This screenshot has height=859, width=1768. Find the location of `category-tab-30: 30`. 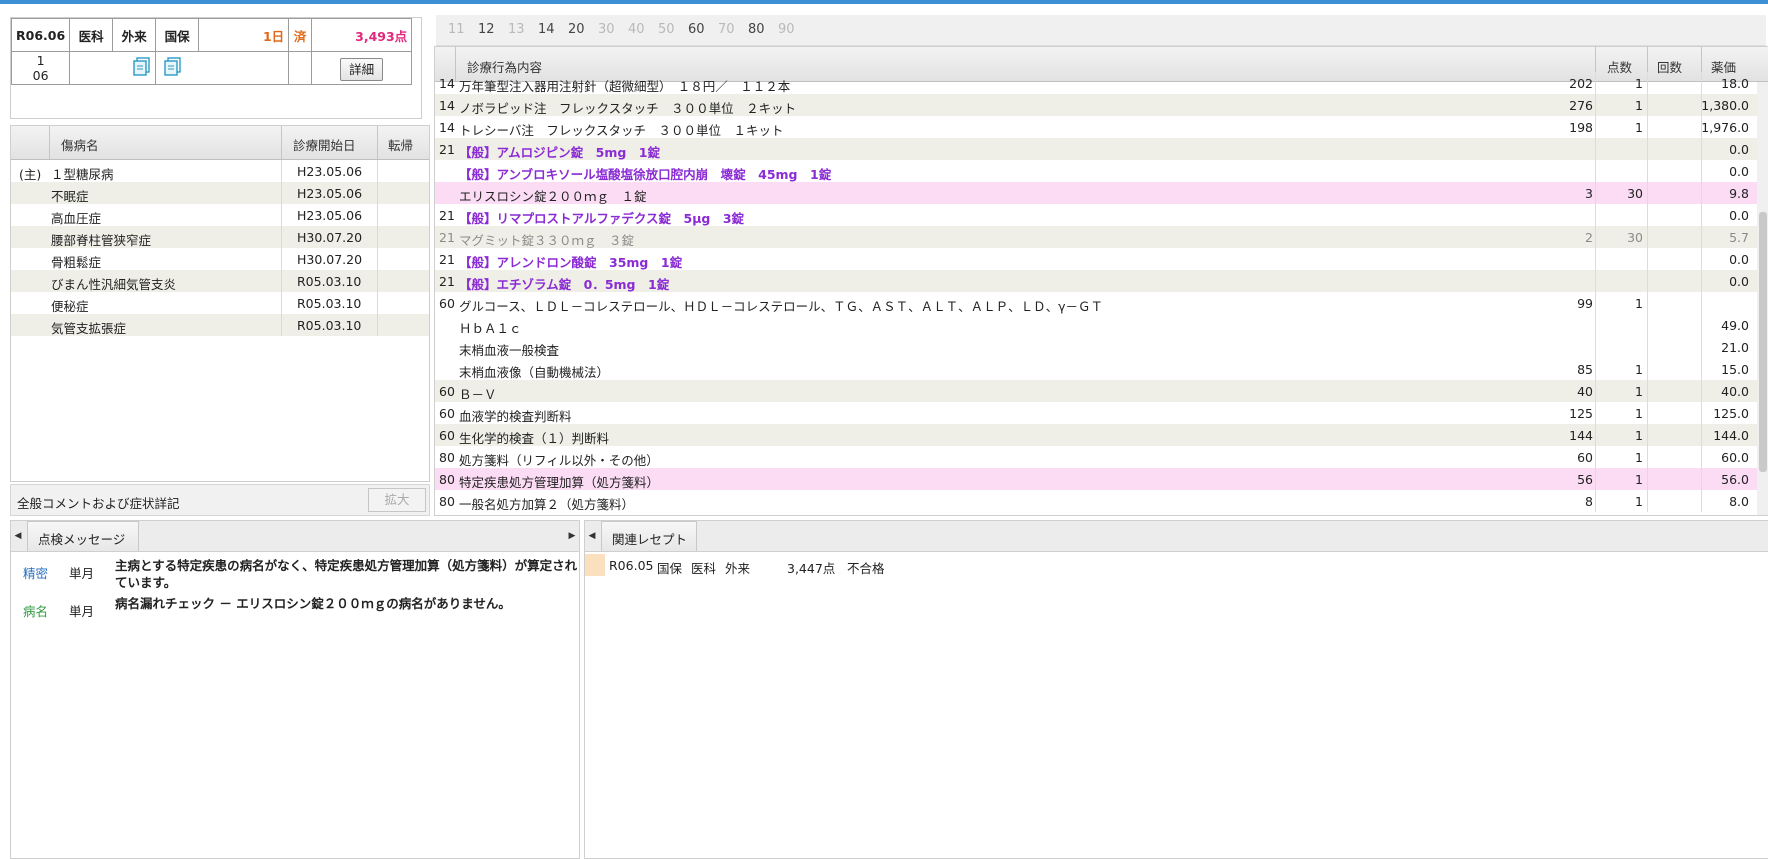

category-tab-30: 30 is located at coordinates (606, 29).